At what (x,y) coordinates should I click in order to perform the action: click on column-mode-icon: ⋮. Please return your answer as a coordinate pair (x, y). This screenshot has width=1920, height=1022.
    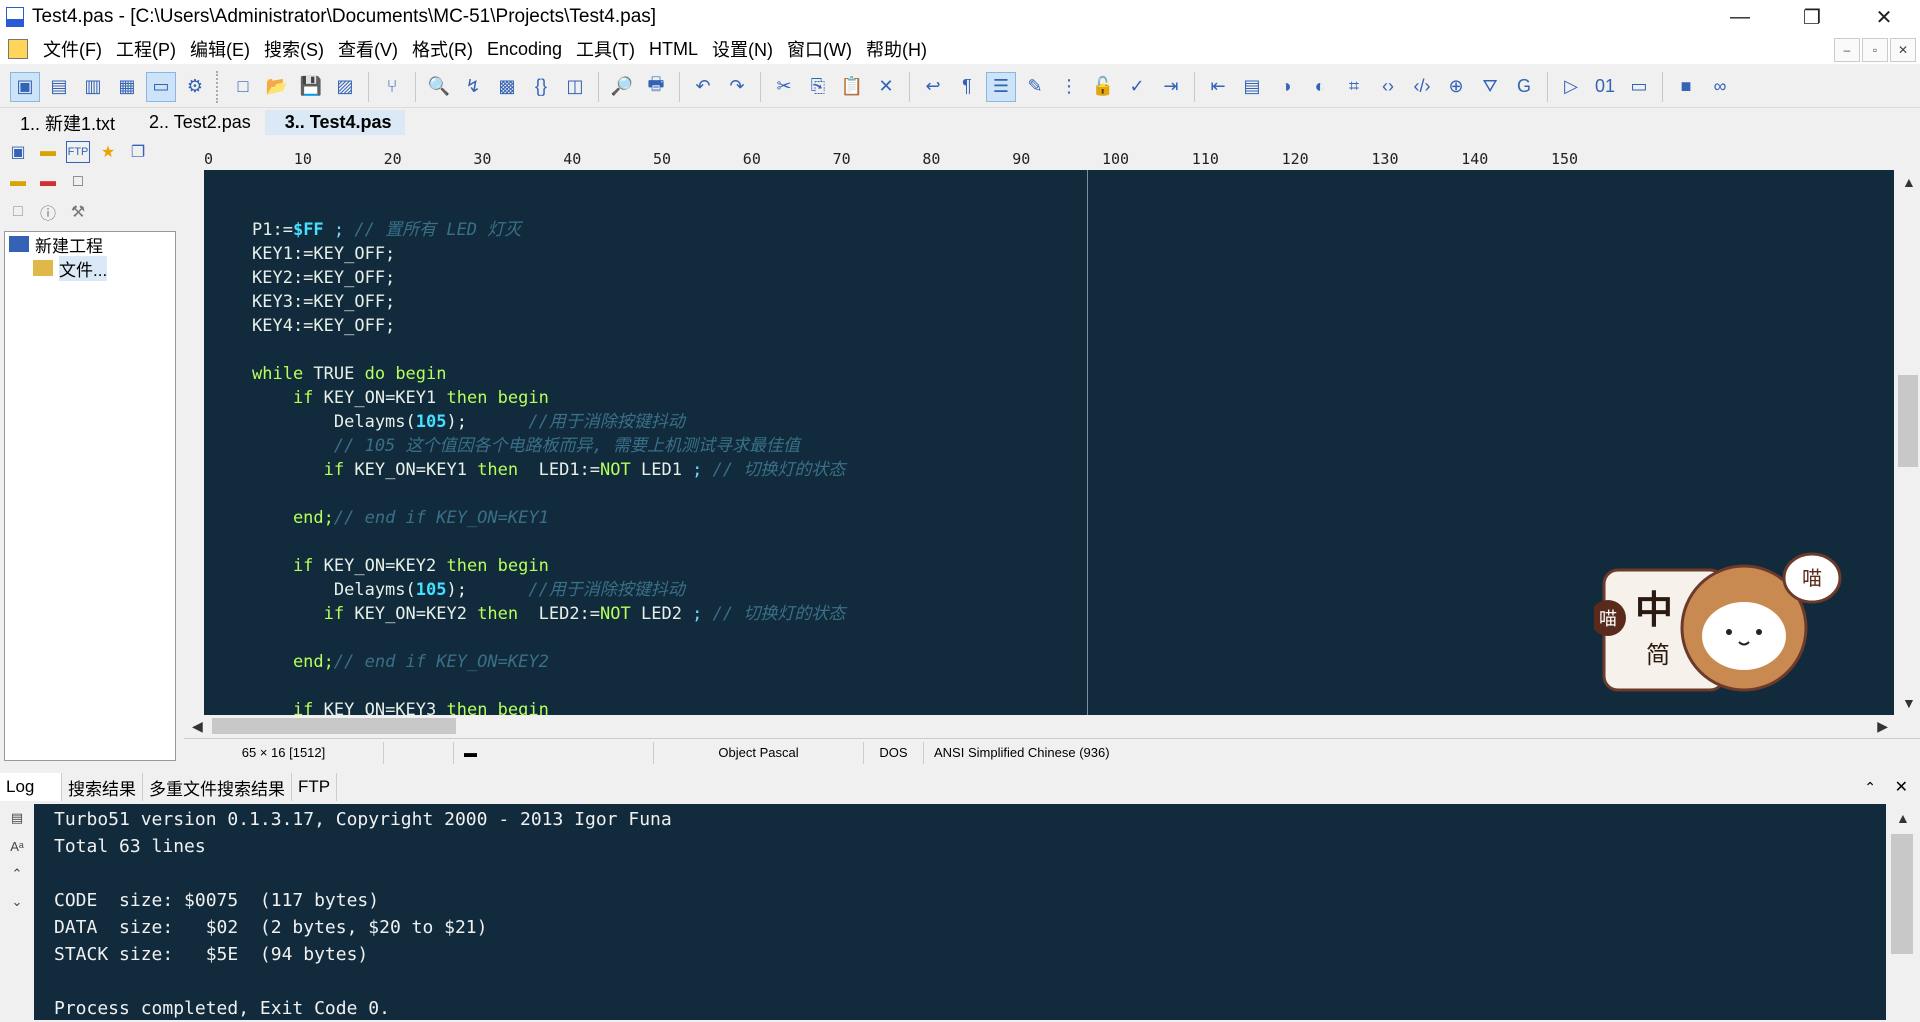
    Looking at the image, I should click on (1069, 87).